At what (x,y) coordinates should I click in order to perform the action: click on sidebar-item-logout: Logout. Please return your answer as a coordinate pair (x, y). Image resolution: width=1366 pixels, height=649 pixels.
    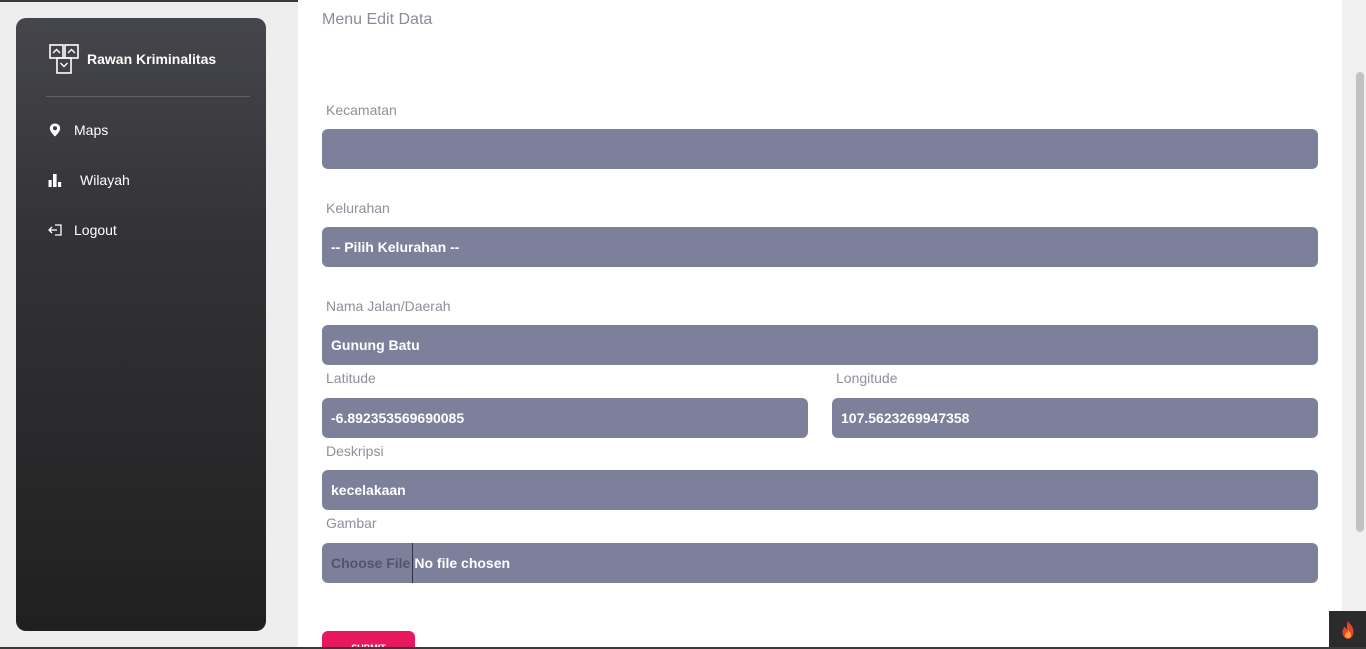
    Looking at the image, I should click on (82, 230).